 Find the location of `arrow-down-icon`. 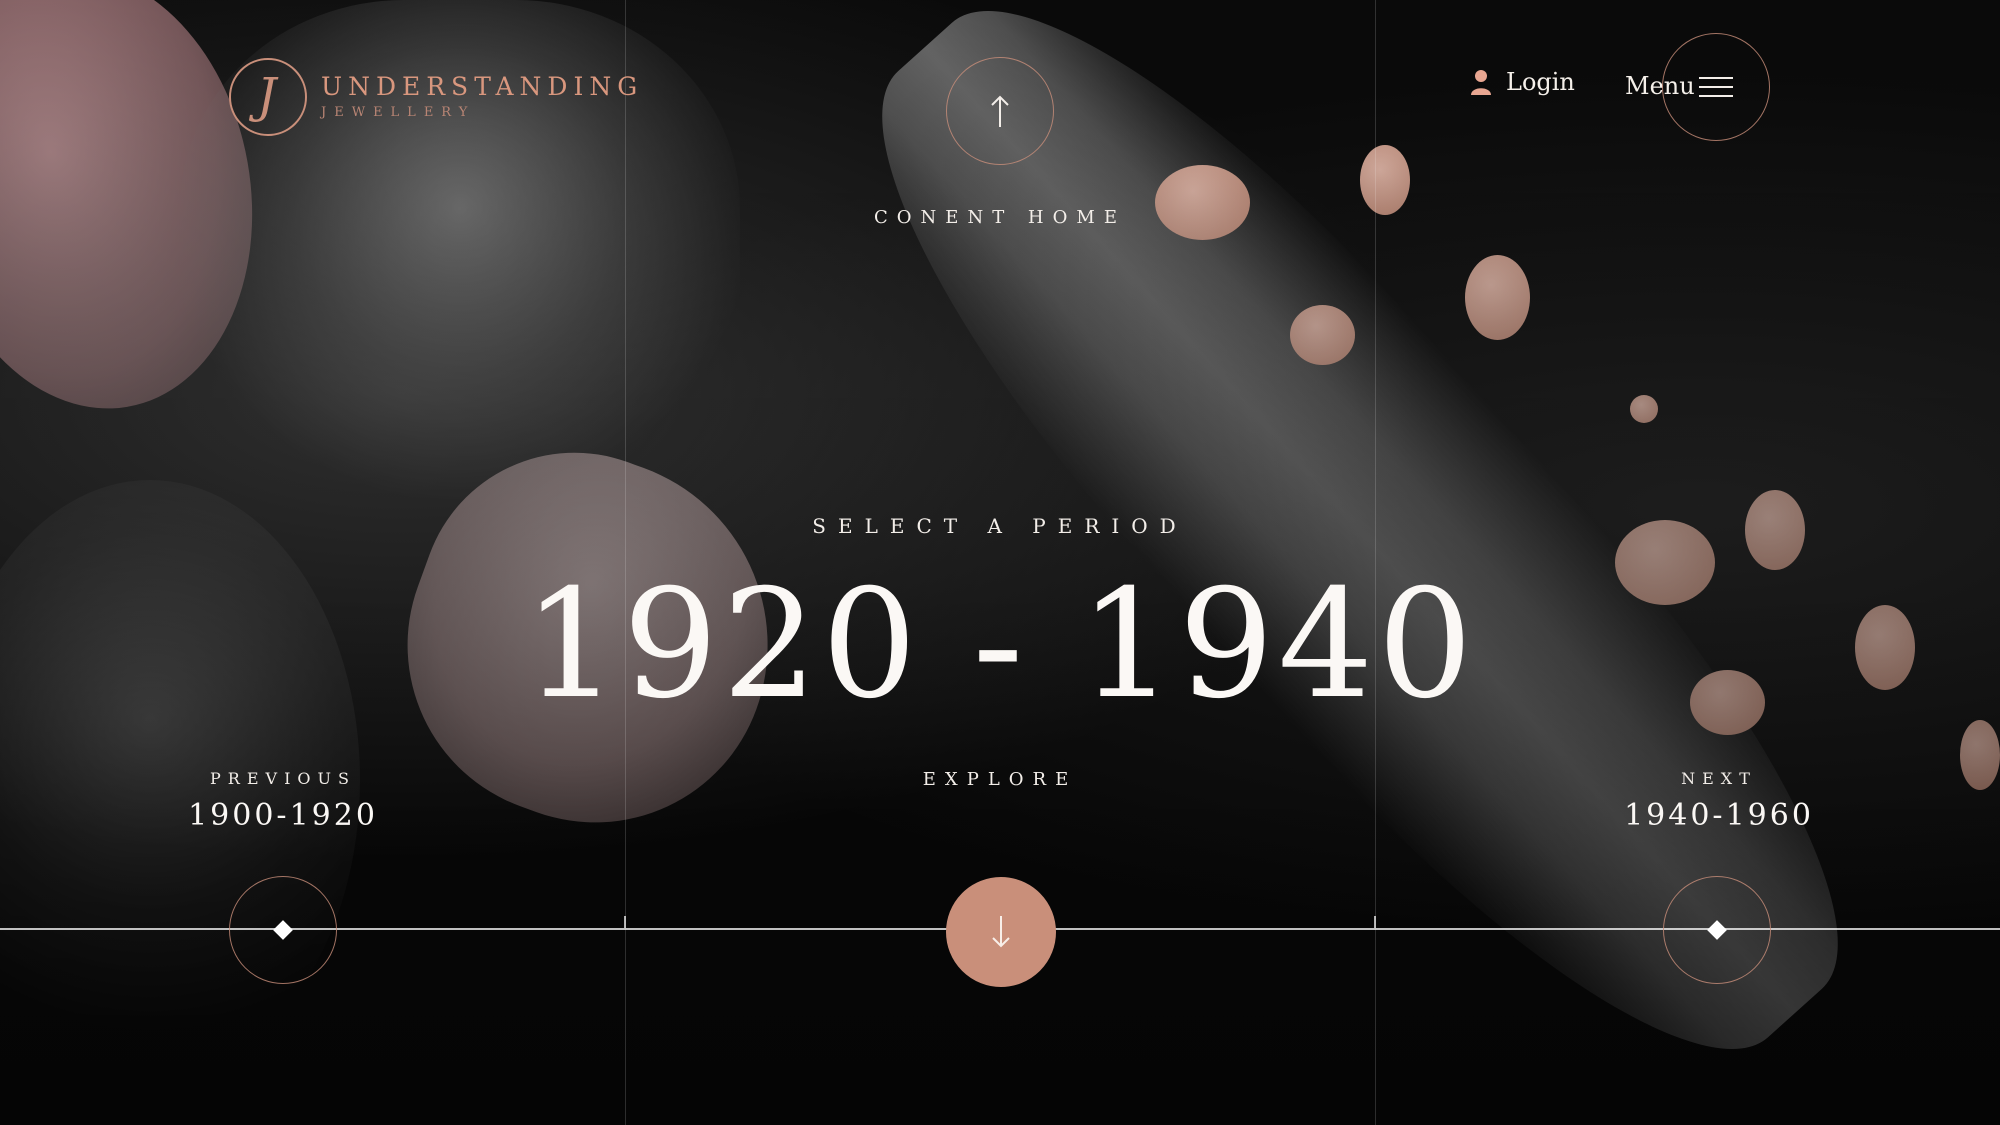

arrow-down-icon is located at coordinates (1001, 932).